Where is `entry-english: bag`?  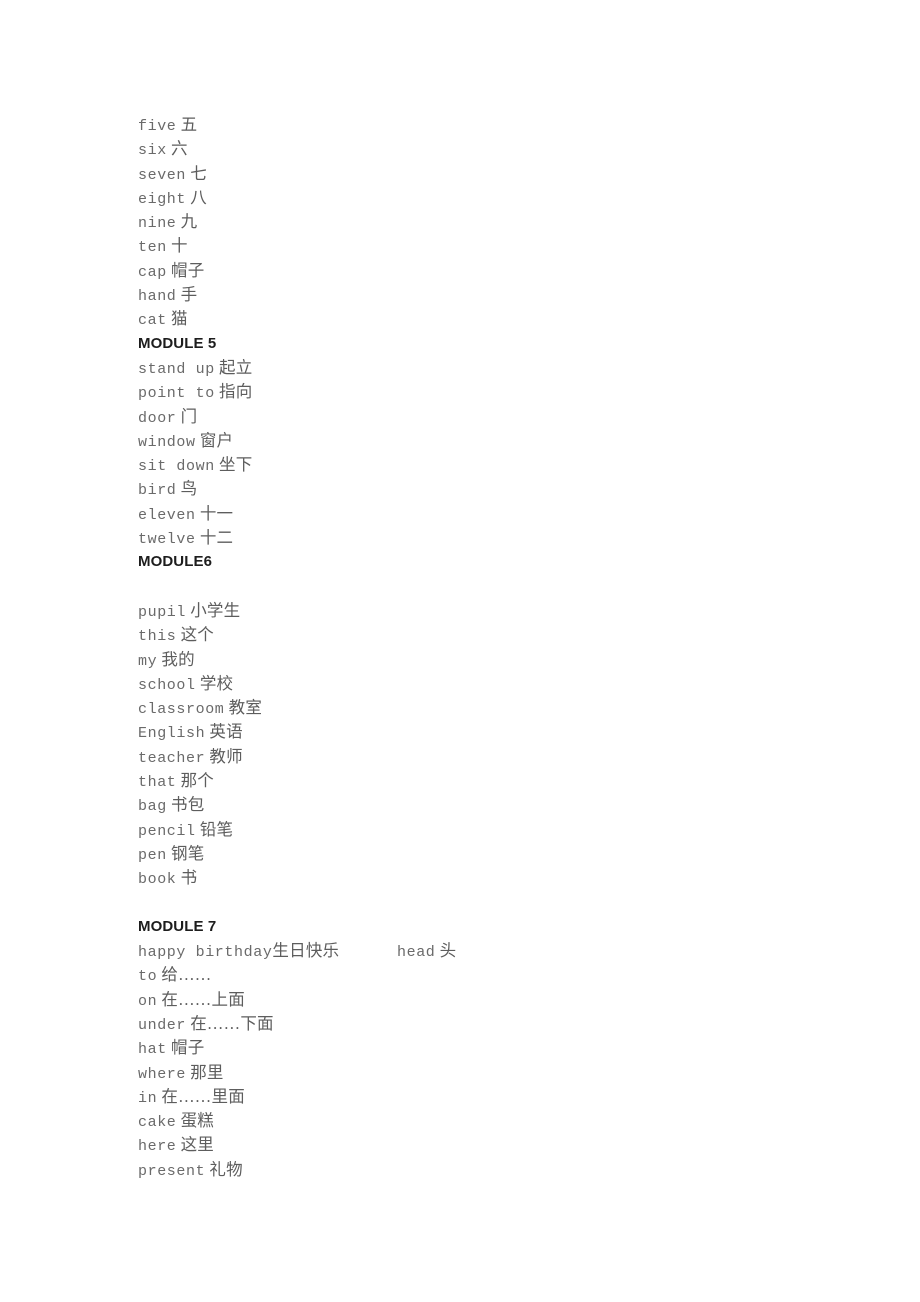
entry-english: bag is located at coordinates (152, 807).